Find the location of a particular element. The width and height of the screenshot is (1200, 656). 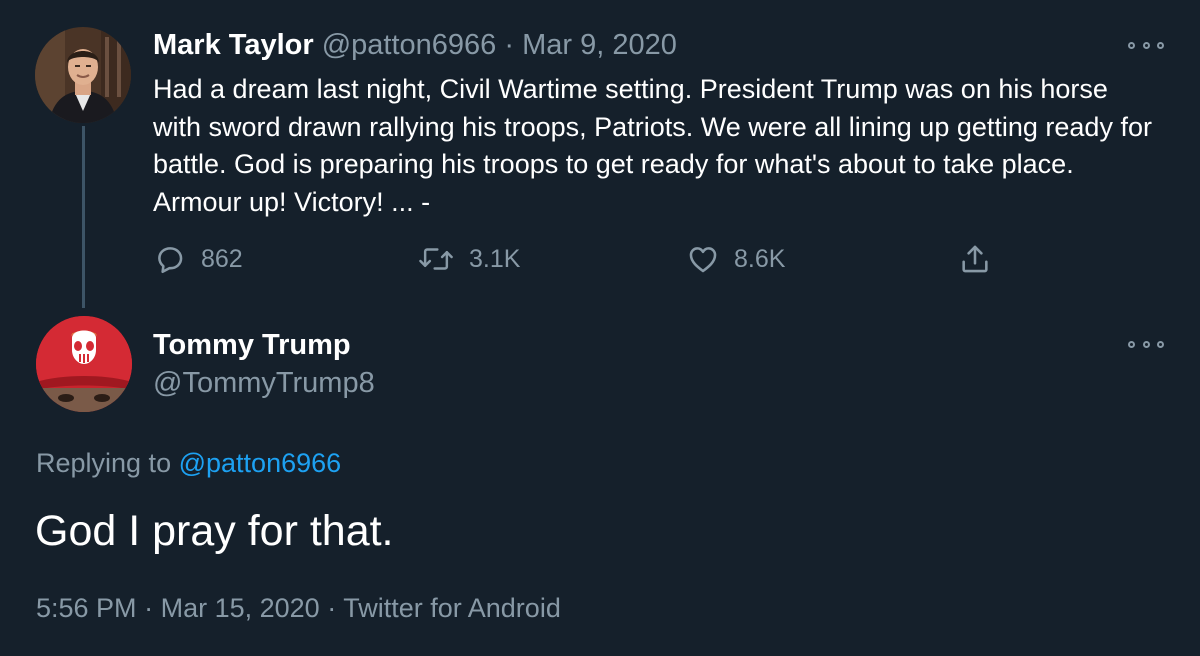

thread-connector-line is located at coordinates (83, 217).